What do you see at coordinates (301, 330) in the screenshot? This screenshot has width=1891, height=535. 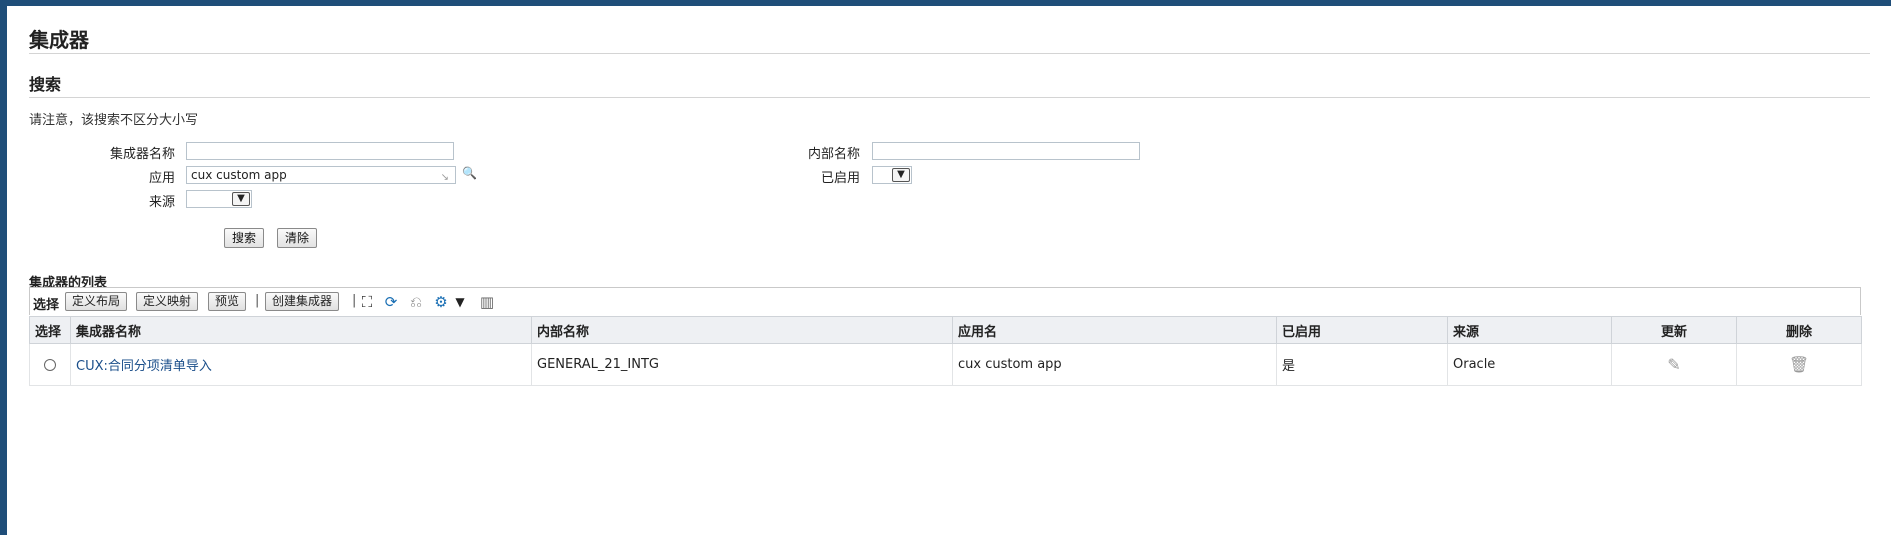 I see `column-header-integrator-name: 集成器名称` at bounding box center [301, 330].